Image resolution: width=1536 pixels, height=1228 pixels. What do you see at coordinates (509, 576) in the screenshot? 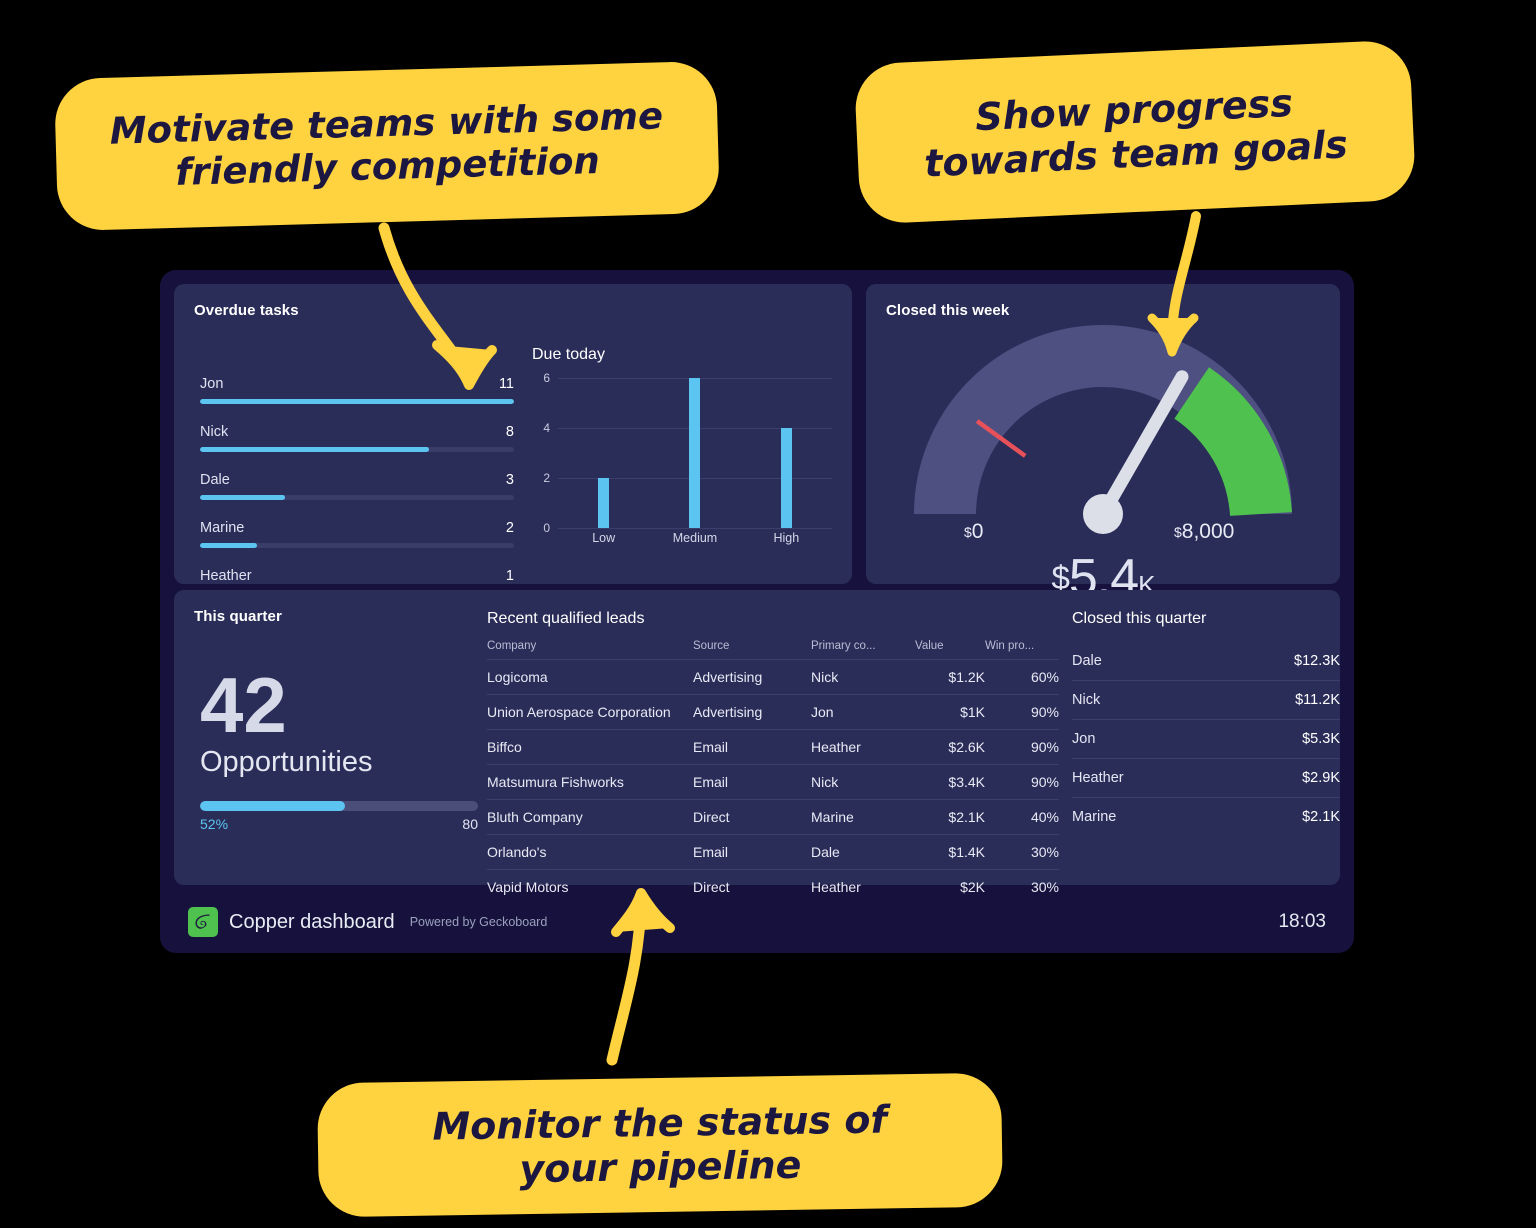
I see `leaderboard-value: 1` at bounding box center [509, 576].